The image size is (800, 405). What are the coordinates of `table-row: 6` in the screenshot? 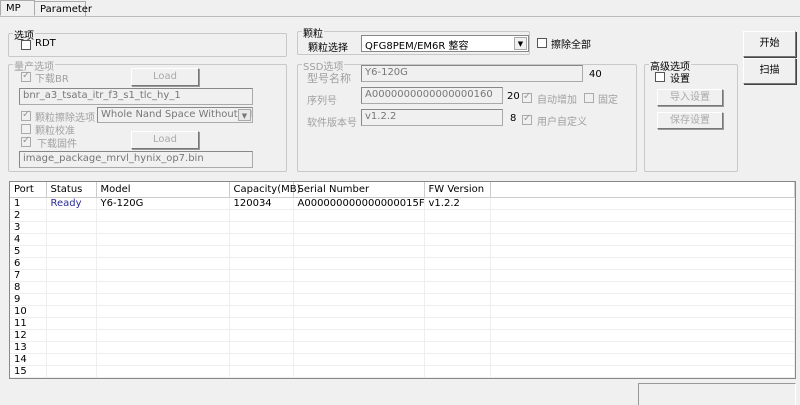 It's located at (402, 263).